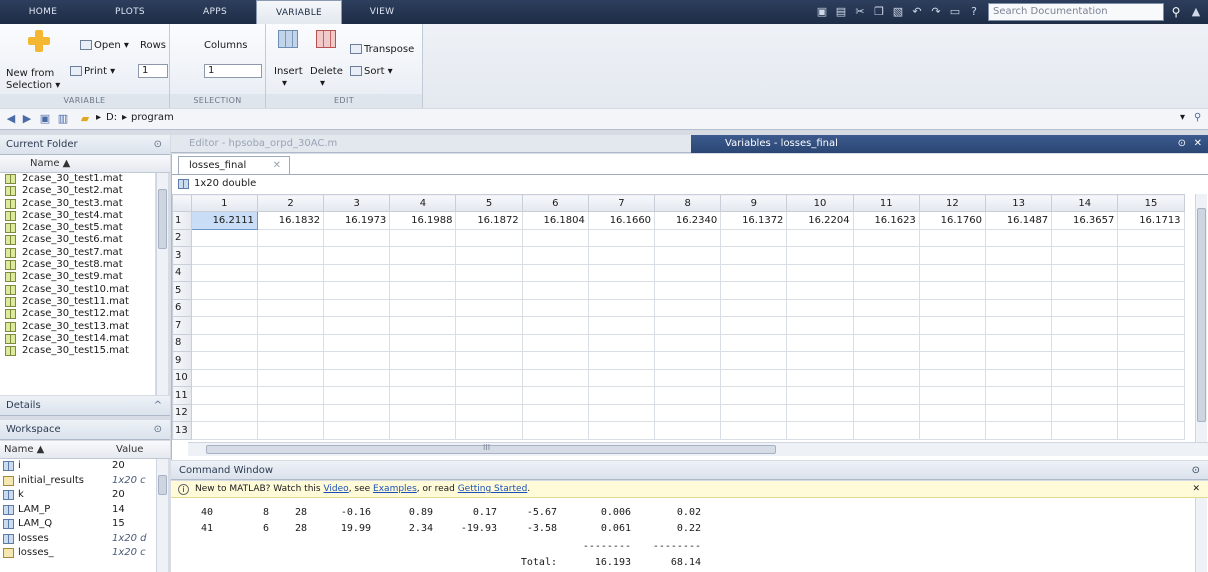  Describe the element at coordinates (491, 448) in the screenshot. I see `scrollbar-thumb: III` at that location.